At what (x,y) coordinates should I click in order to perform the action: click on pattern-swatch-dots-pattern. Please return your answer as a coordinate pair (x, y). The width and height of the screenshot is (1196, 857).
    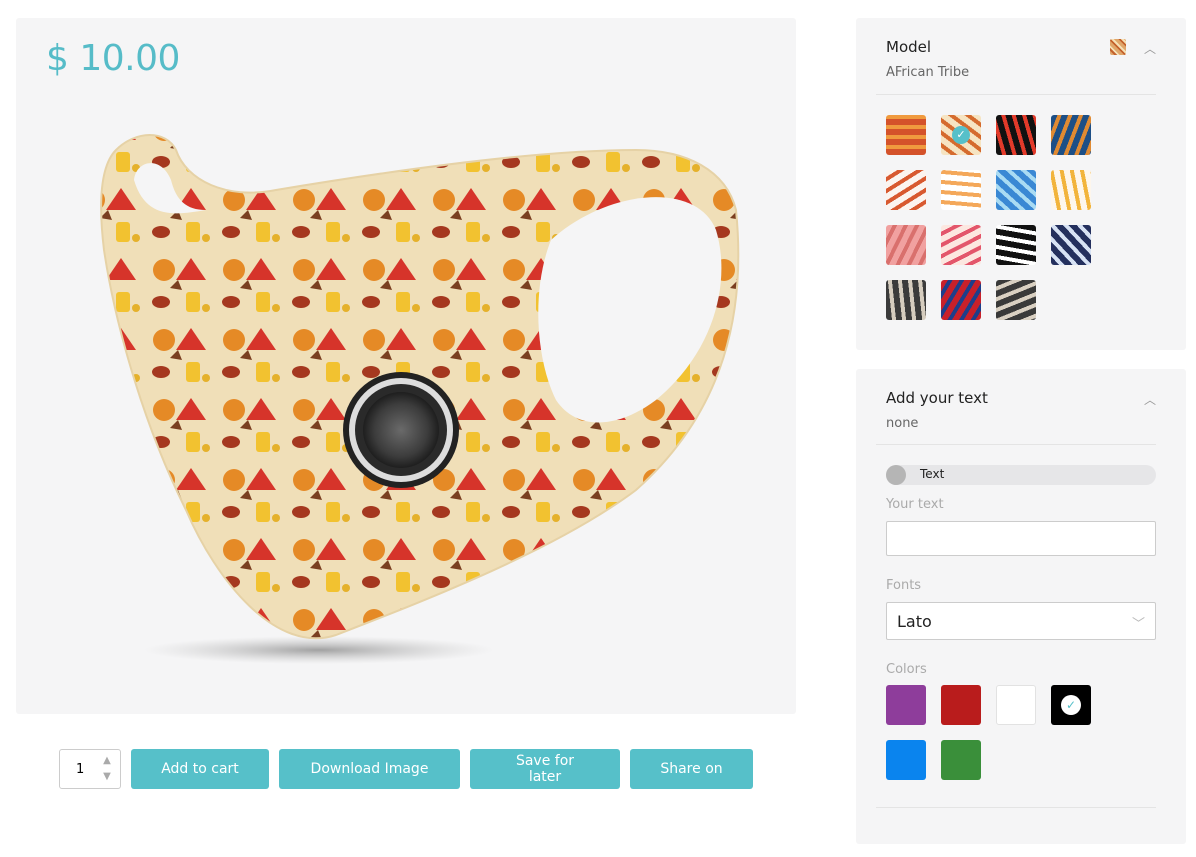
    Looking at the image, I should click on (961, 190).